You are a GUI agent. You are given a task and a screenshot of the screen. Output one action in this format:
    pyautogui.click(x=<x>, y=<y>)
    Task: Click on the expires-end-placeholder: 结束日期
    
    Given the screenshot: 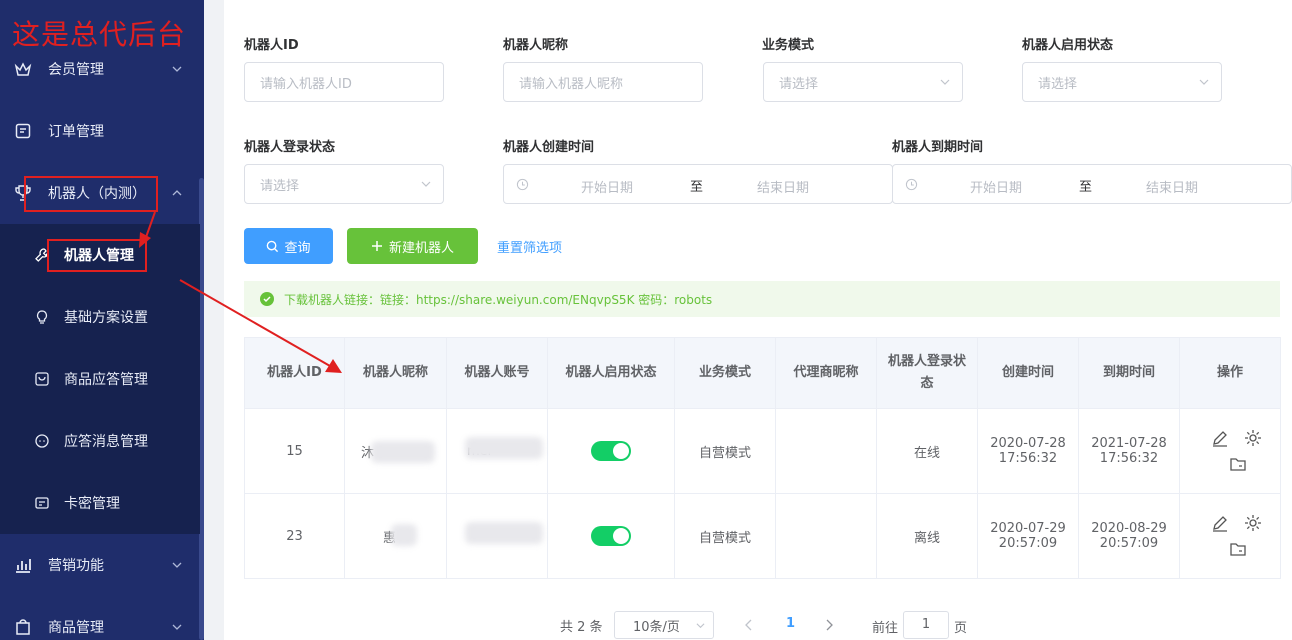 What is the action you would take?
    pyautogui.click(x=1172, y=188)
    